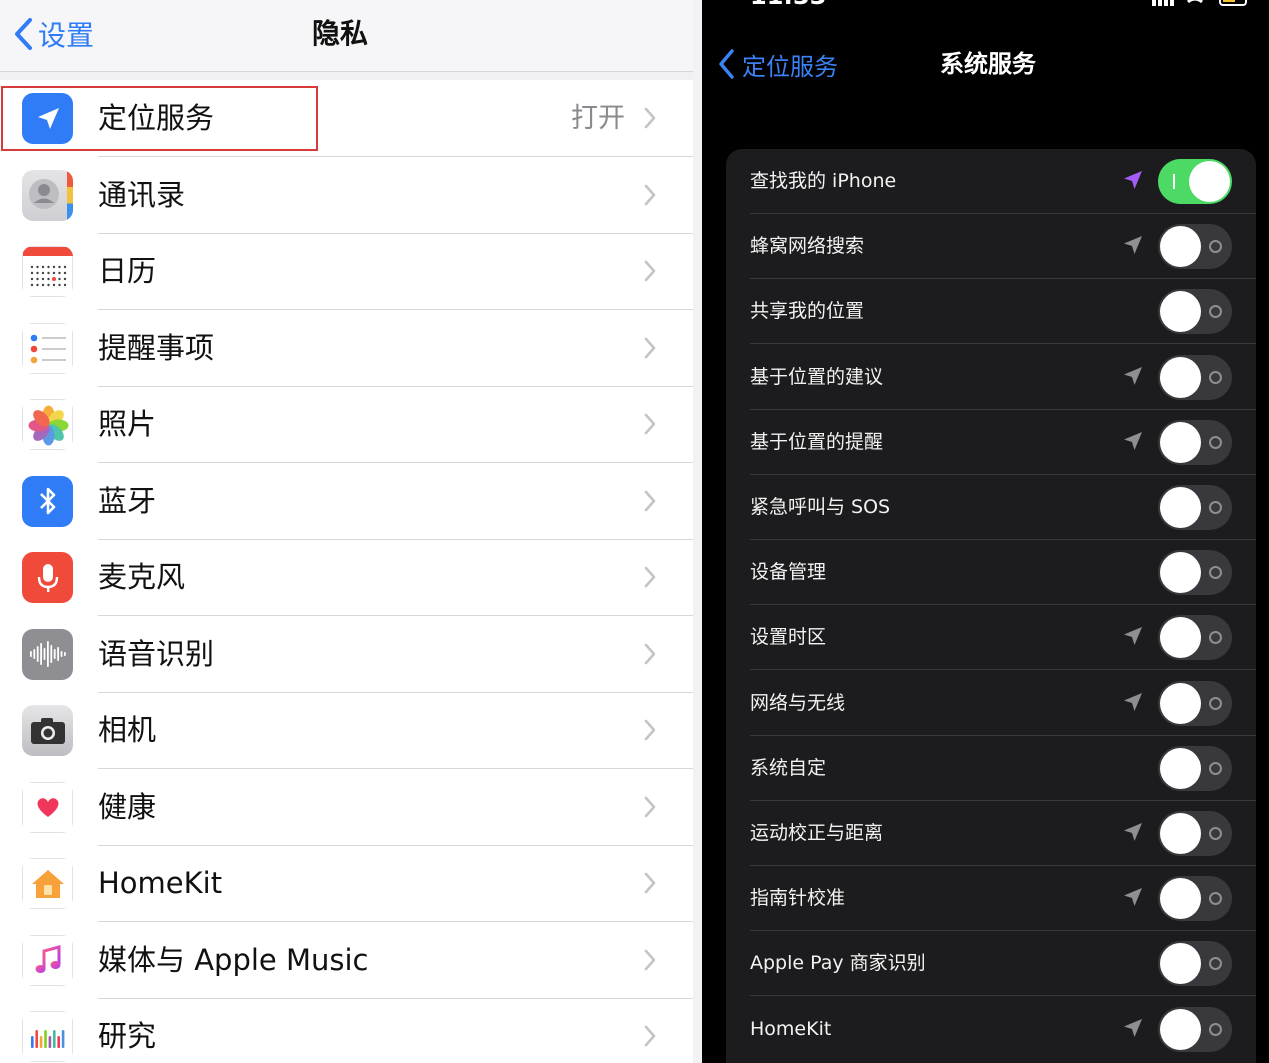 The height and width of the screenshot is (1063, 1269). What do you see at coordinates (233, 959) in the screenshot?
I see `privacy-item-label: 媒体与 Apple Music` at bounding box center [233, 959].